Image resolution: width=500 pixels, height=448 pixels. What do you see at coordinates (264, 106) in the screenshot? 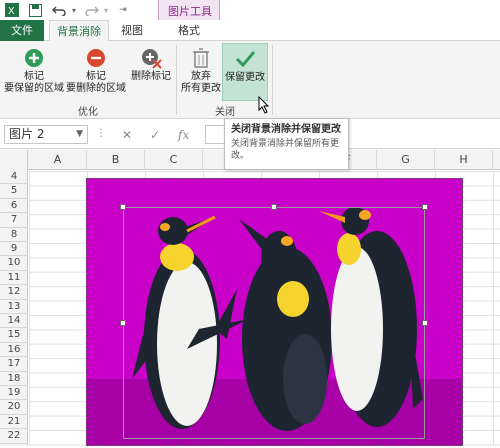
I see `mouse-cursor-icon` at bounding box center [264, 106].